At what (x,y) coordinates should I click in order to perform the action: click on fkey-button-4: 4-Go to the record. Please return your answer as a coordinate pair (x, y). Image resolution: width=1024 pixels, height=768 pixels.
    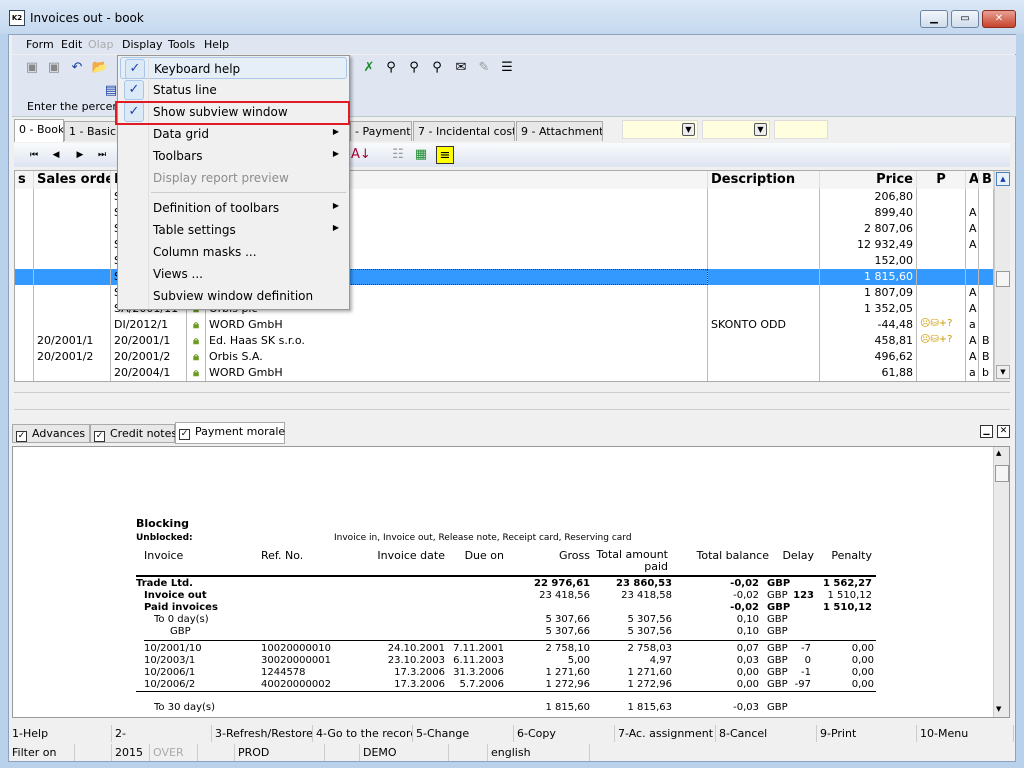
    Looking at the image, I should click on (363, 733).